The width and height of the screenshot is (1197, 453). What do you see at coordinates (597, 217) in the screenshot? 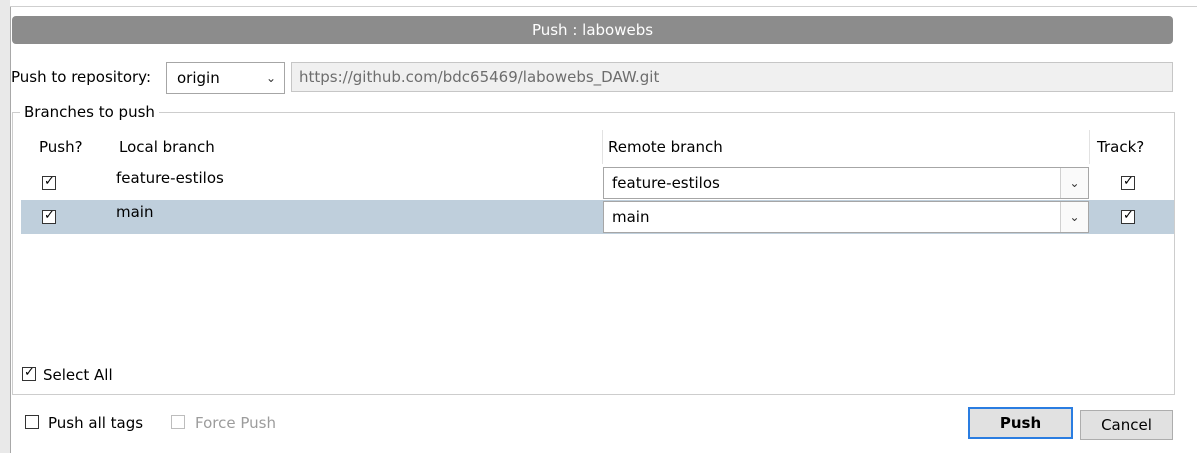
I see `table-row: ✓ main main ⌄ ✓` at bounding box center [597, 217].